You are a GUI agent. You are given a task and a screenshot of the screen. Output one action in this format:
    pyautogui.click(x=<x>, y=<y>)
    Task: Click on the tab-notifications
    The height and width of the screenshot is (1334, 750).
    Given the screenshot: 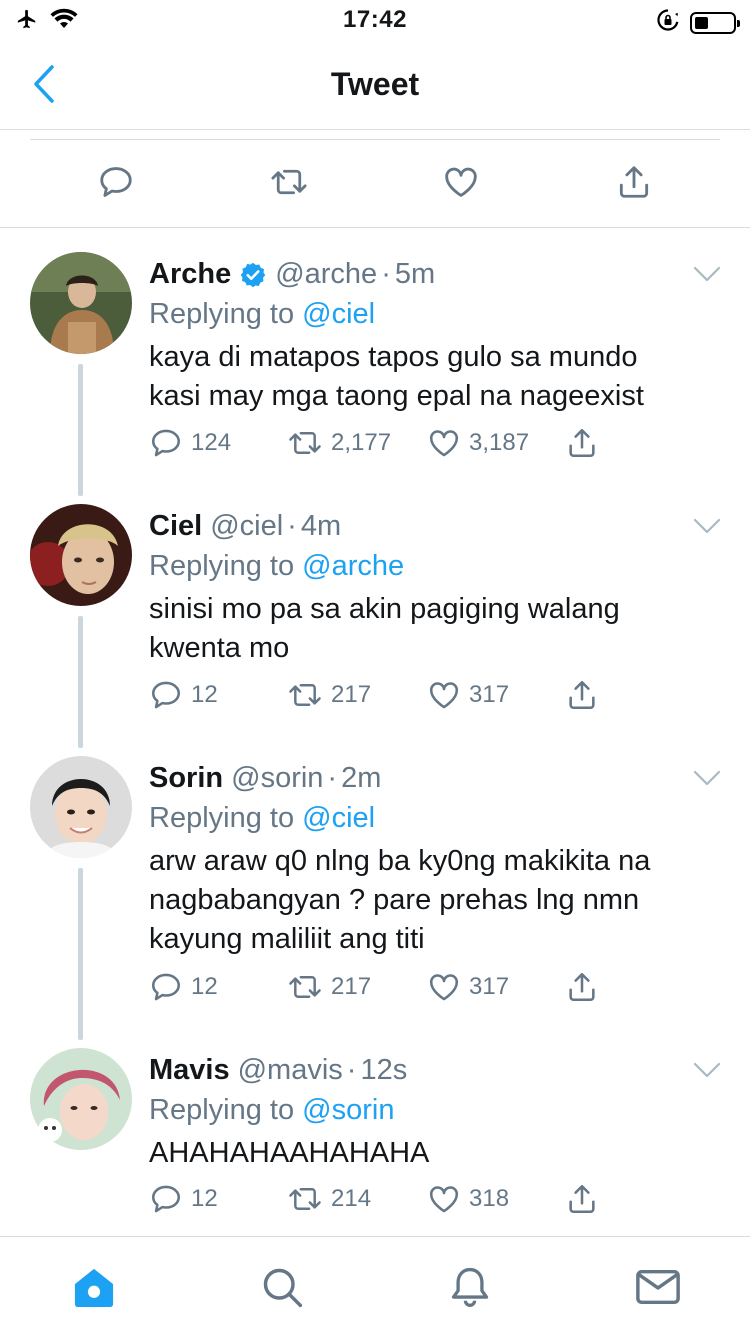 What is the action you would take?
    pyautogui.click(x=470, y=1287)
    